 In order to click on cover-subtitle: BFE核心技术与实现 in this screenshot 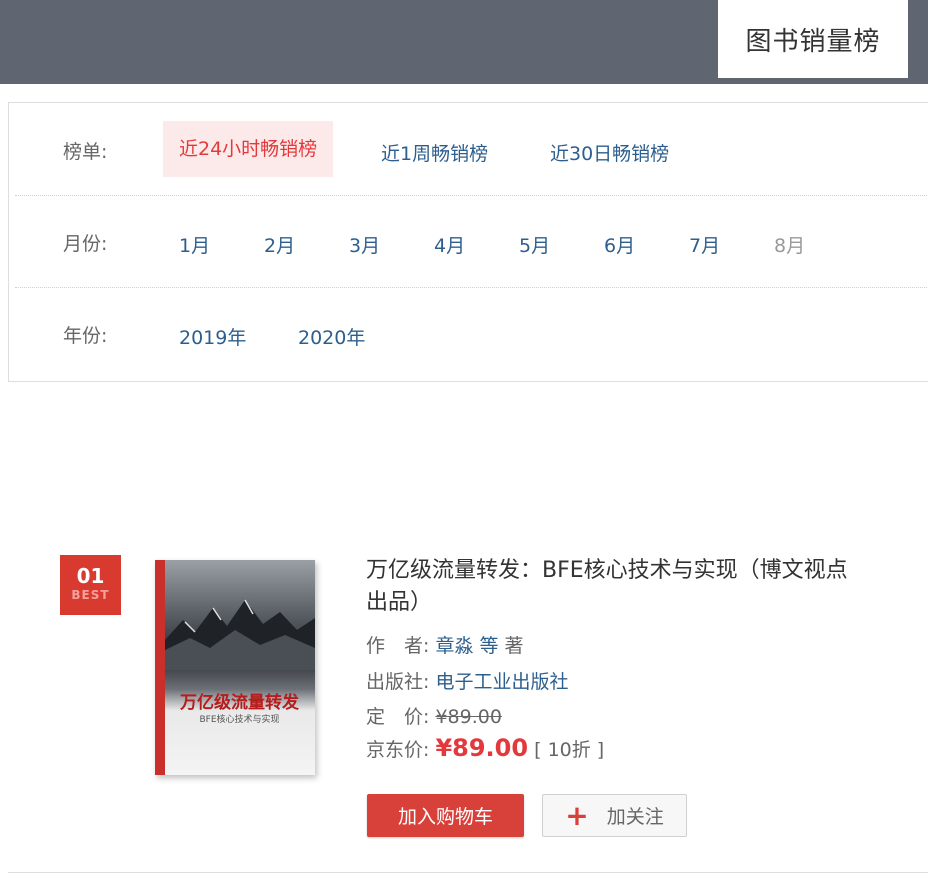, I will do `click(239, 720)`.